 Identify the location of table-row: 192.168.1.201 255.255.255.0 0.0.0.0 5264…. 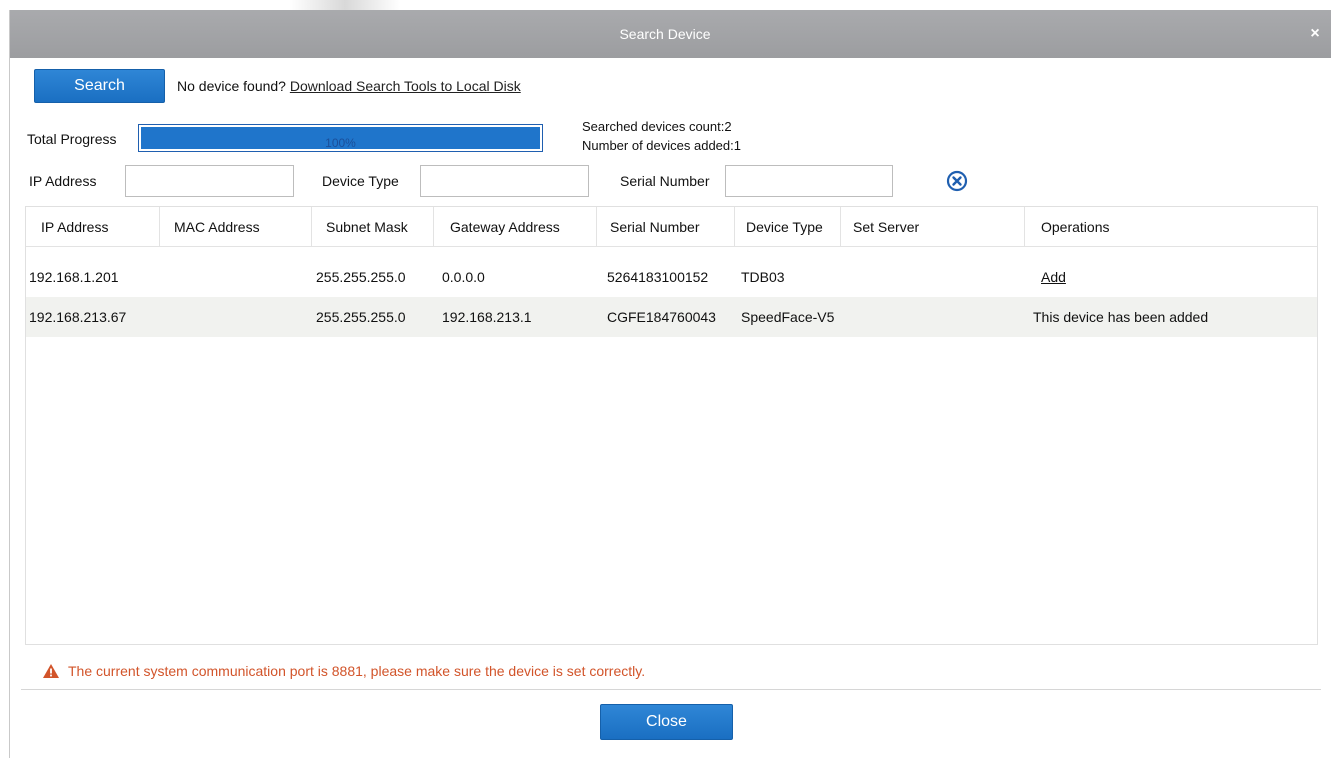
(671, 277).